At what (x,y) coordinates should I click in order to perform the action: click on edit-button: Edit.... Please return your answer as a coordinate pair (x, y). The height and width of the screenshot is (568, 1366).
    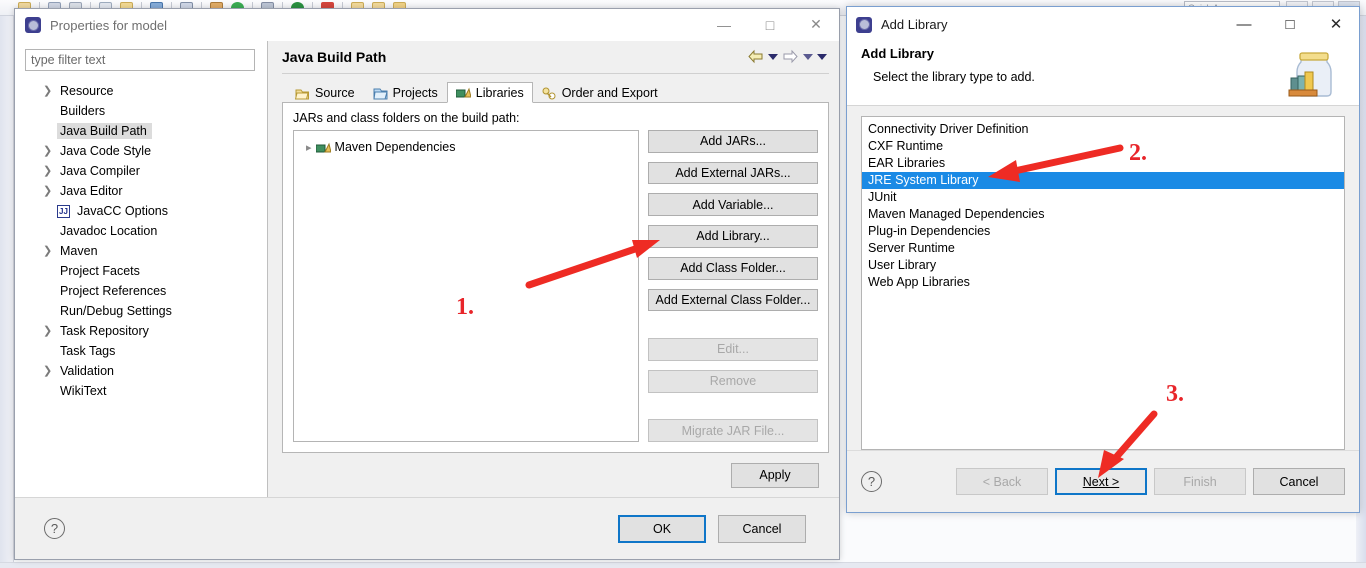
    Looking at the image, I should click on (733, 349).